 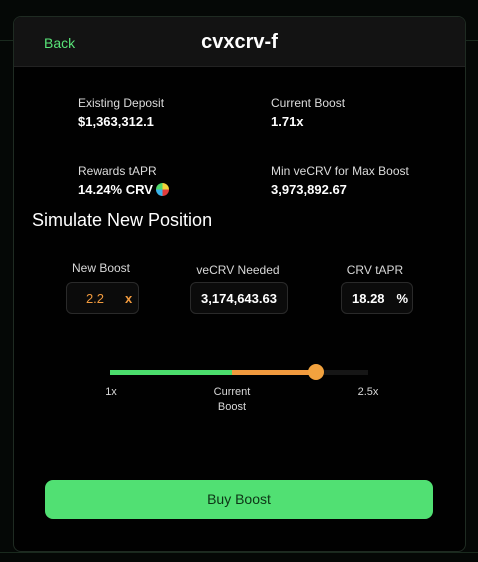 What do you see at coordinates (121, 103) in the screenshot?
I see `existing-deposit-label: Existing Deposit` at bounding box center [121, 103].